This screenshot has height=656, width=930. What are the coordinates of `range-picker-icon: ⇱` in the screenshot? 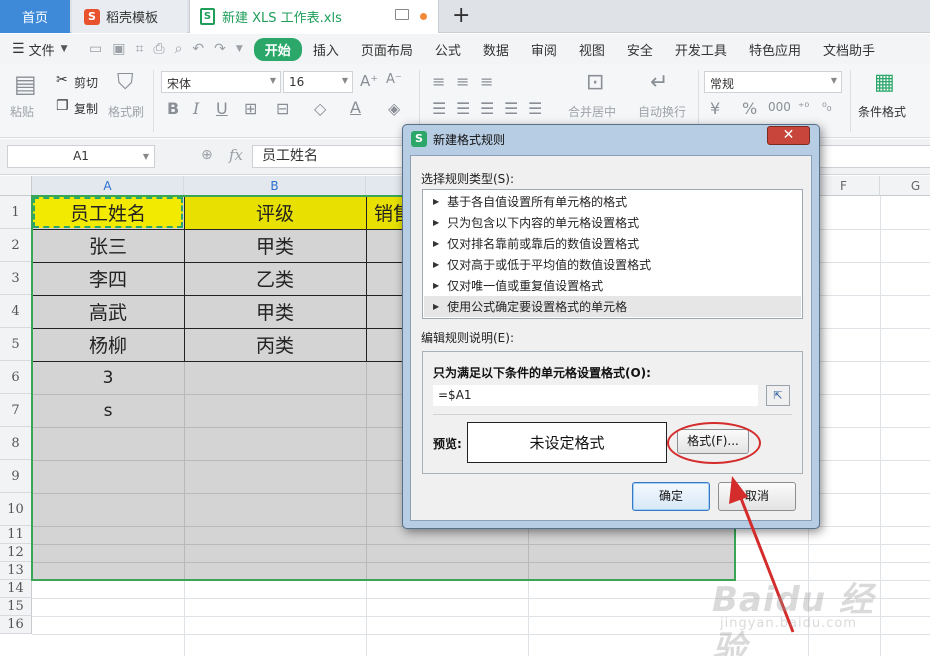 It's located at (778, 395).